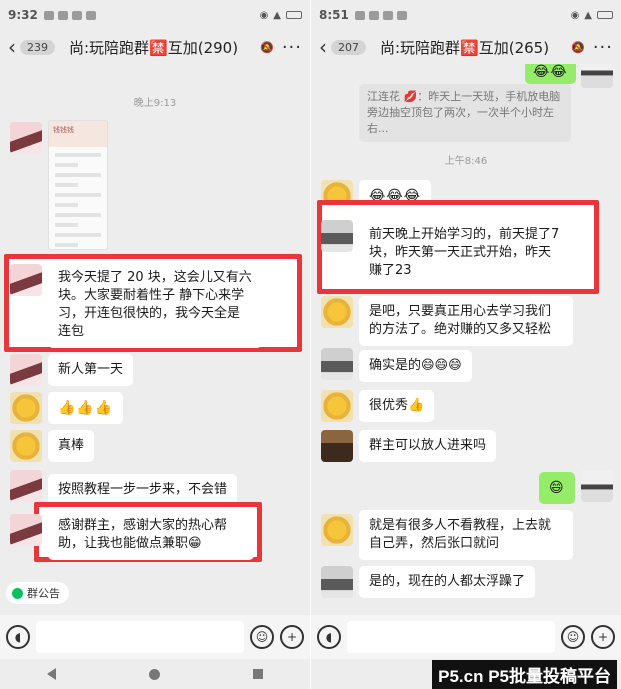 The height and width of the screenshot is (689, 621). I want to click on message-bubble: 😂😂, so click(550, 74).